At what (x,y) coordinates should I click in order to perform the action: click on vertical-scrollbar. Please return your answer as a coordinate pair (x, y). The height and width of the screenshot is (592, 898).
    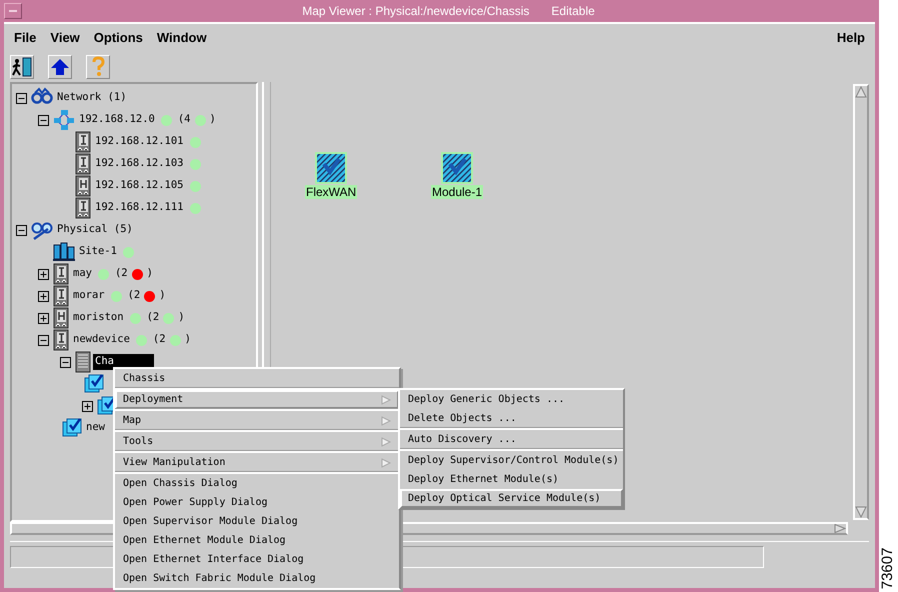
    Looking at the image, I should click on (861, 302).